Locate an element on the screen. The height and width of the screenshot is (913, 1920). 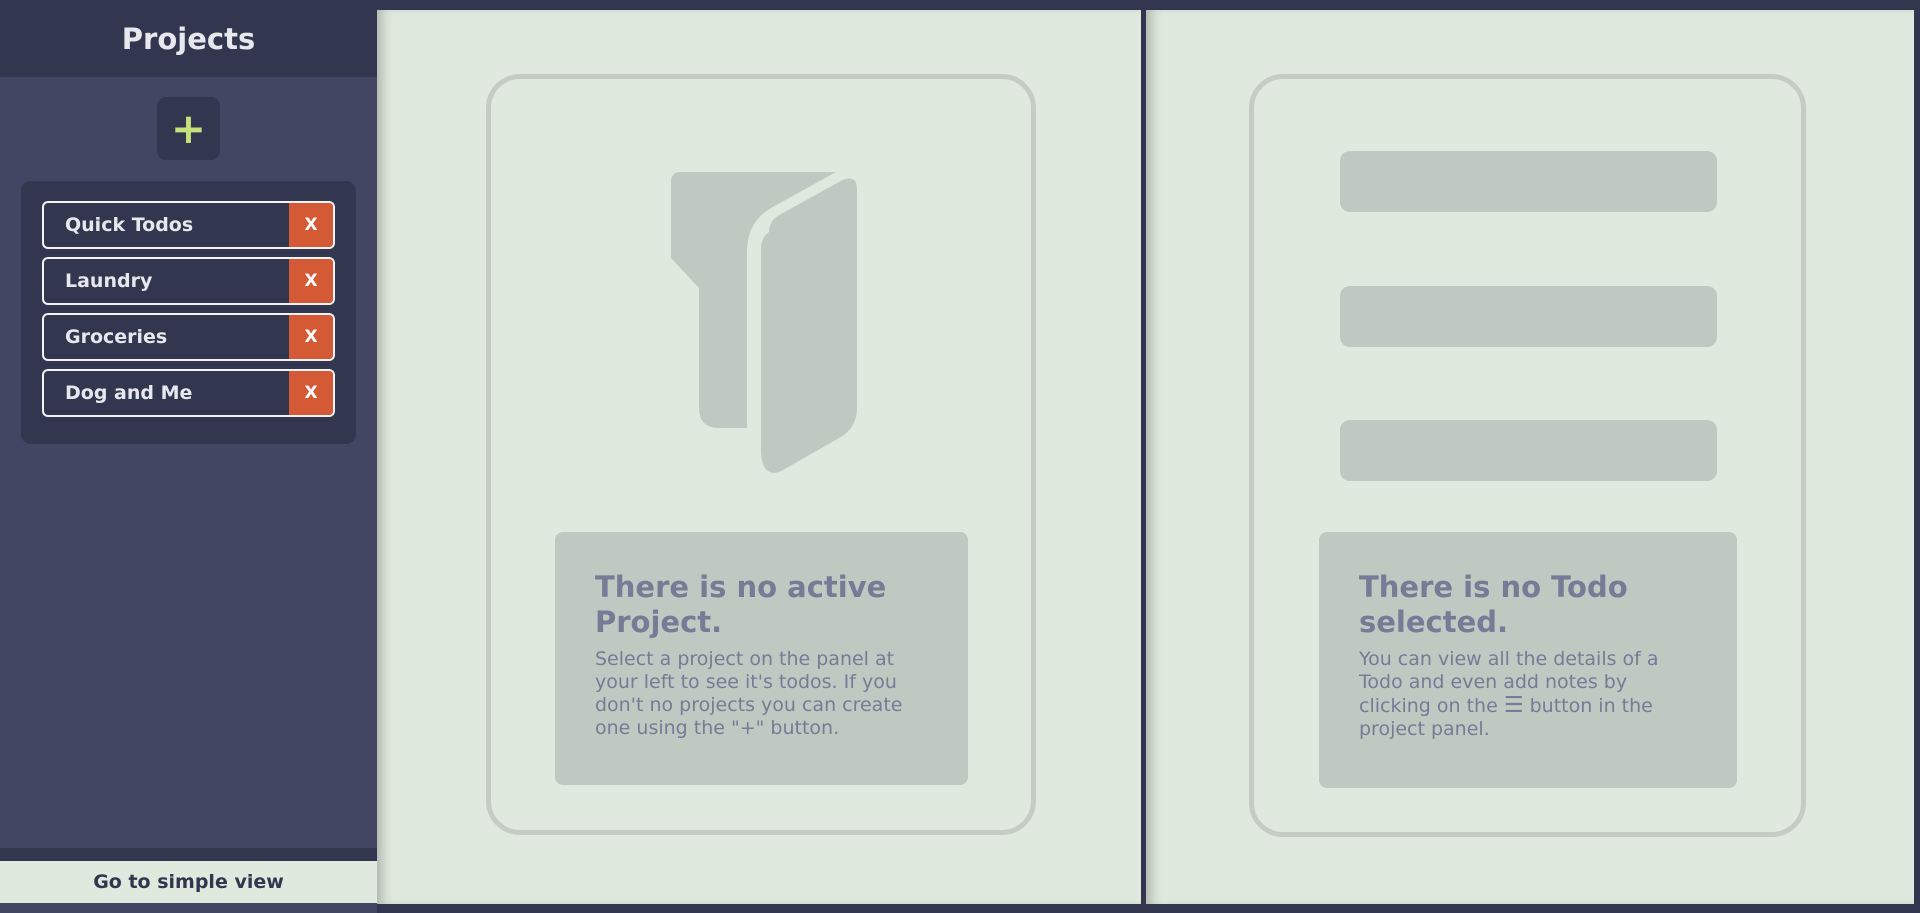
sidebar-title: Projects is located at coordinates (188, 38).